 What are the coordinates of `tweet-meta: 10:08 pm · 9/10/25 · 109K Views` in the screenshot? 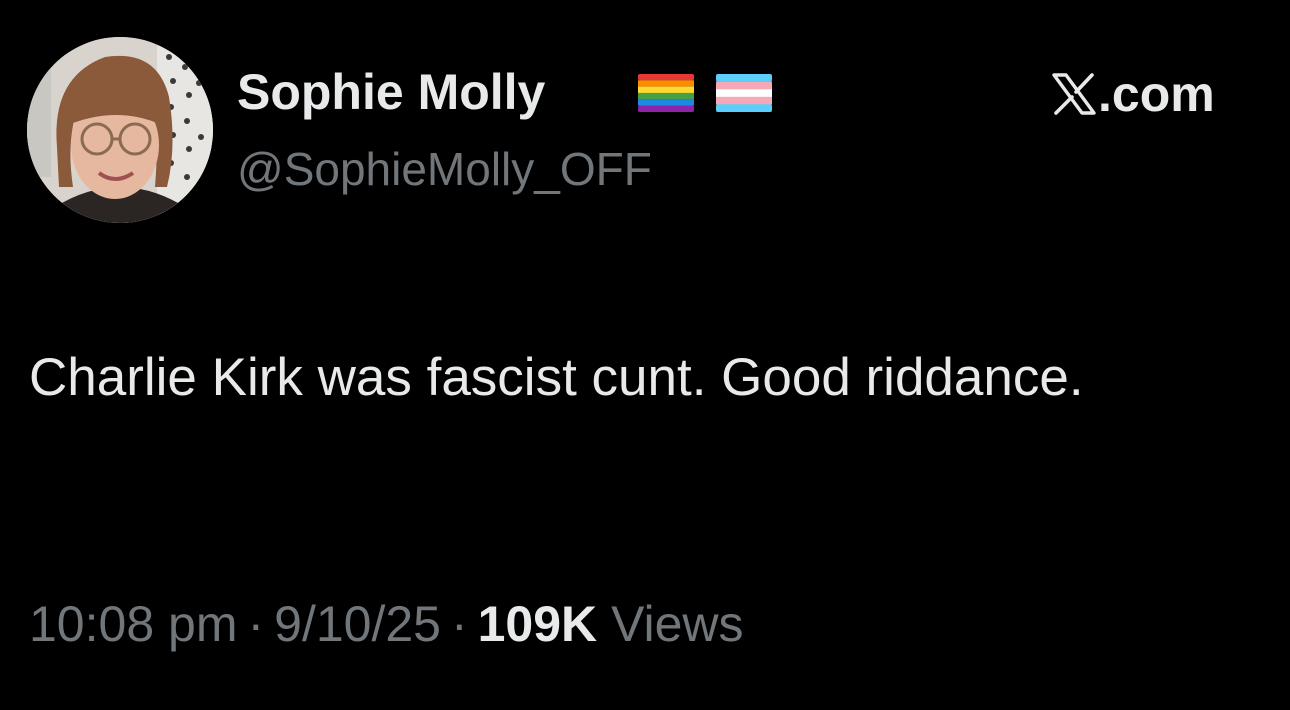 It's located at (386, 624).